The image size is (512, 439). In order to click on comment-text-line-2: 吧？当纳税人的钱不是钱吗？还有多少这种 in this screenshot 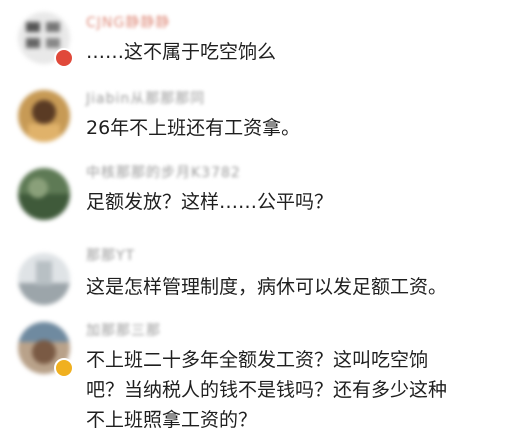, I will do `click(267, 390)`.